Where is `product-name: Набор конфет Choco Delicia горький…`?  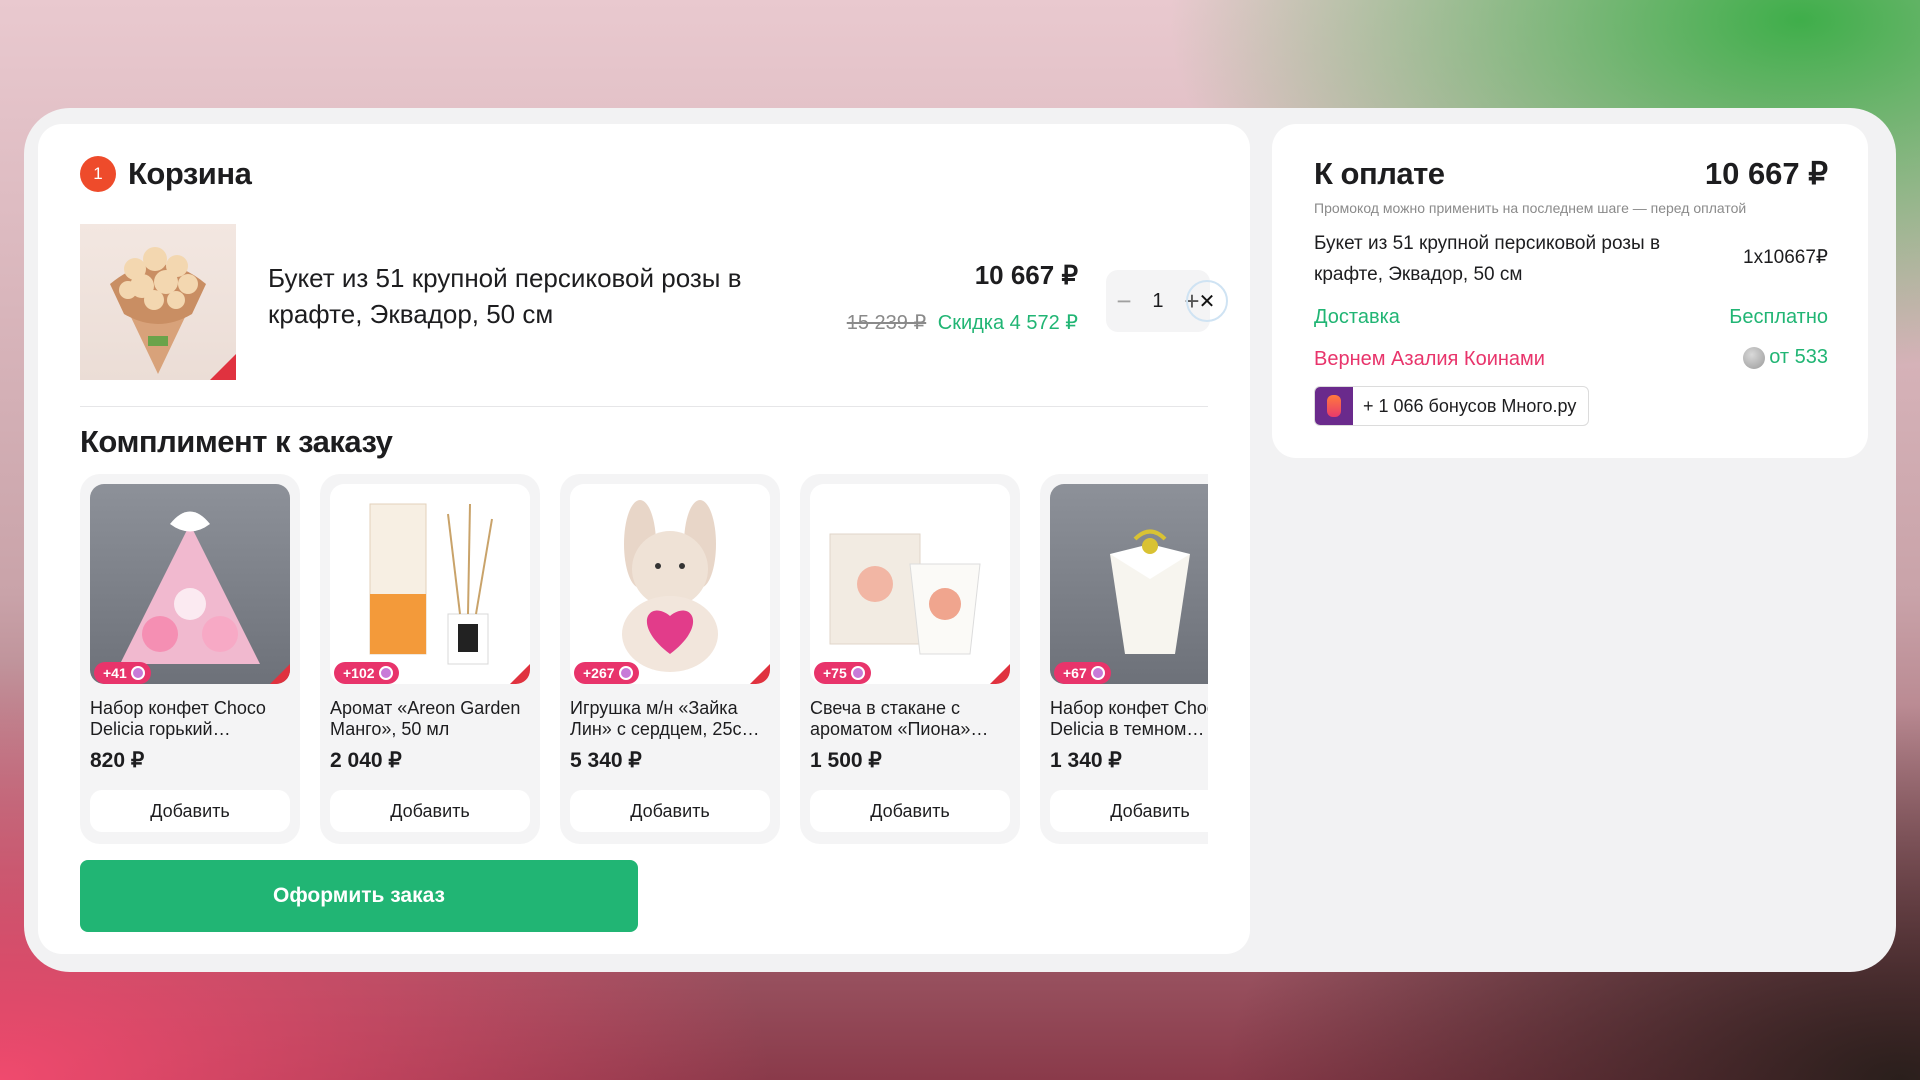
product-name: Набор конфет Choco Delicia горький… is located at coordinates (178, 718).